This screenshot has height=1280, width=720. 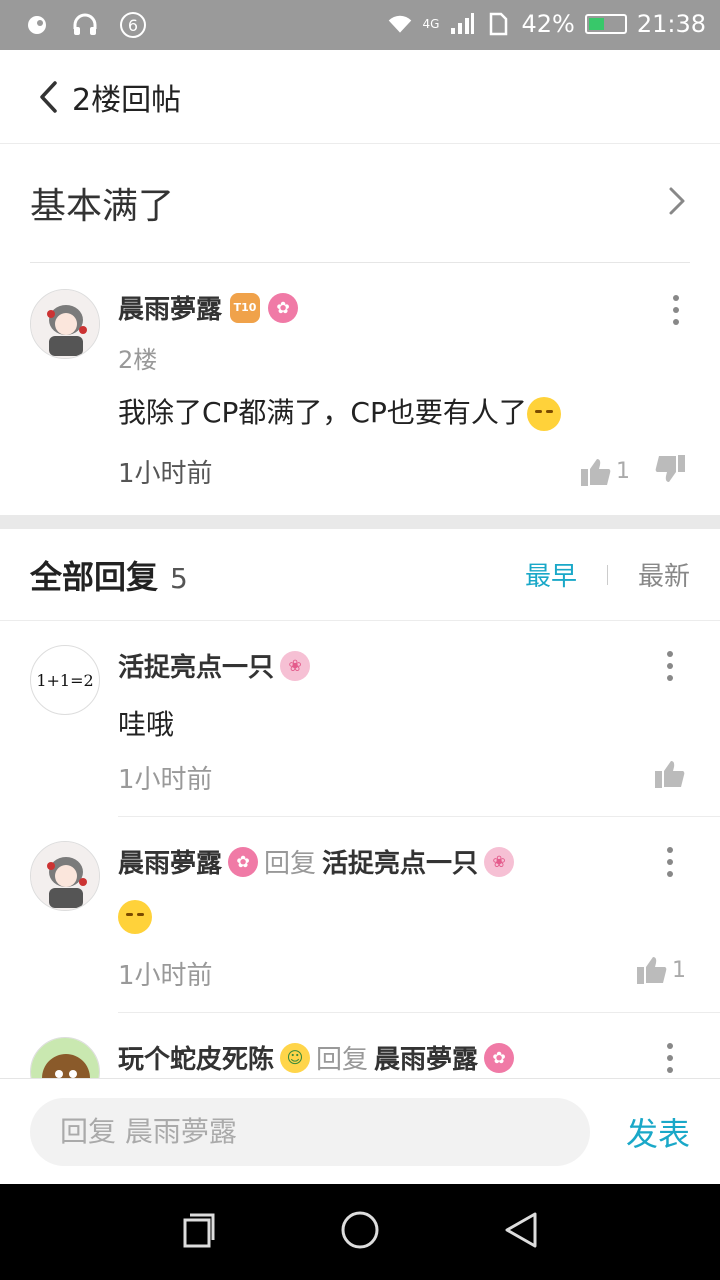 What do you see at coordinates (400, 24) in the screenshot?
I see `wifi-icon` at bounding box center [400, 24].